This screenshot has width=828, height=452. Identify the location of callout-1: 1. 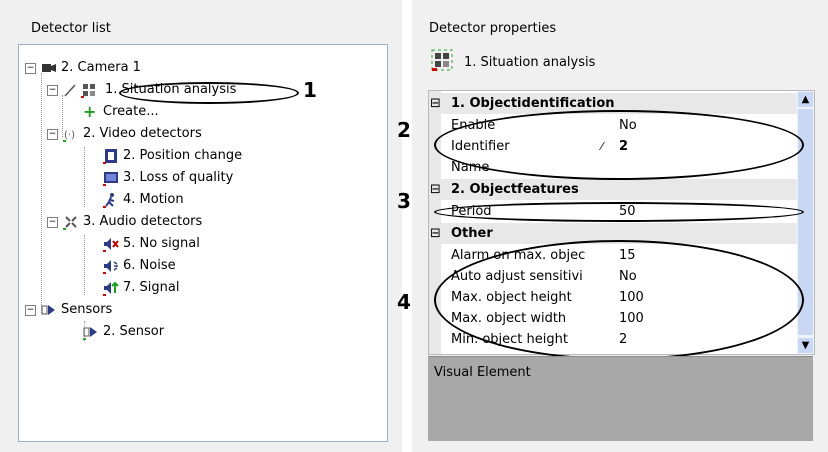
(310, 90).